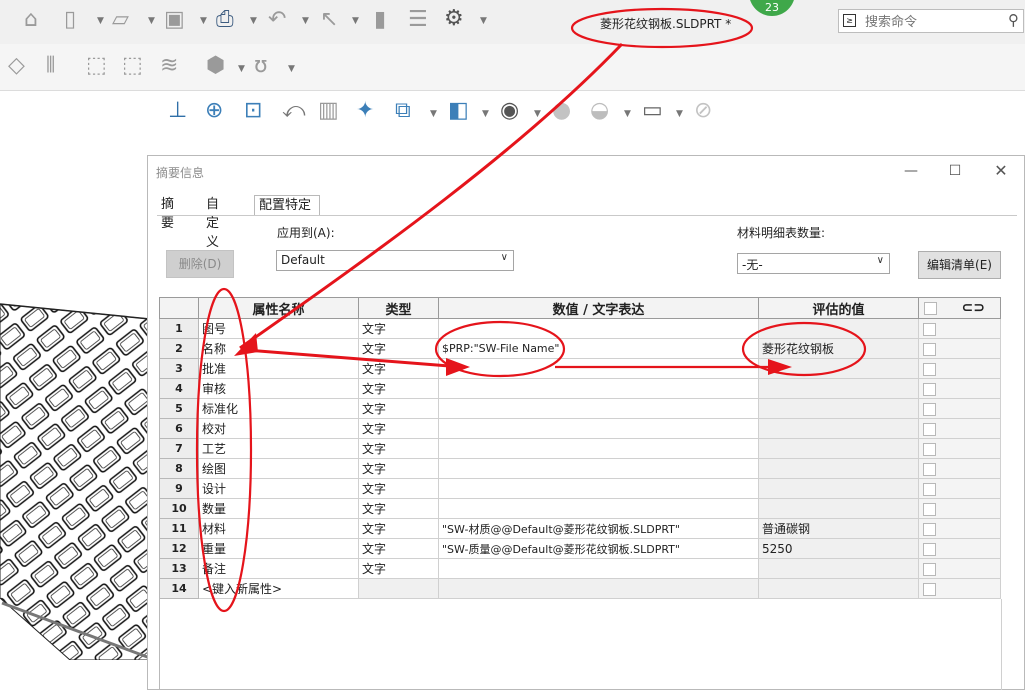 The image size is (1025, 690). I want to click on property-name-cell: 数量, so click(278, 508).